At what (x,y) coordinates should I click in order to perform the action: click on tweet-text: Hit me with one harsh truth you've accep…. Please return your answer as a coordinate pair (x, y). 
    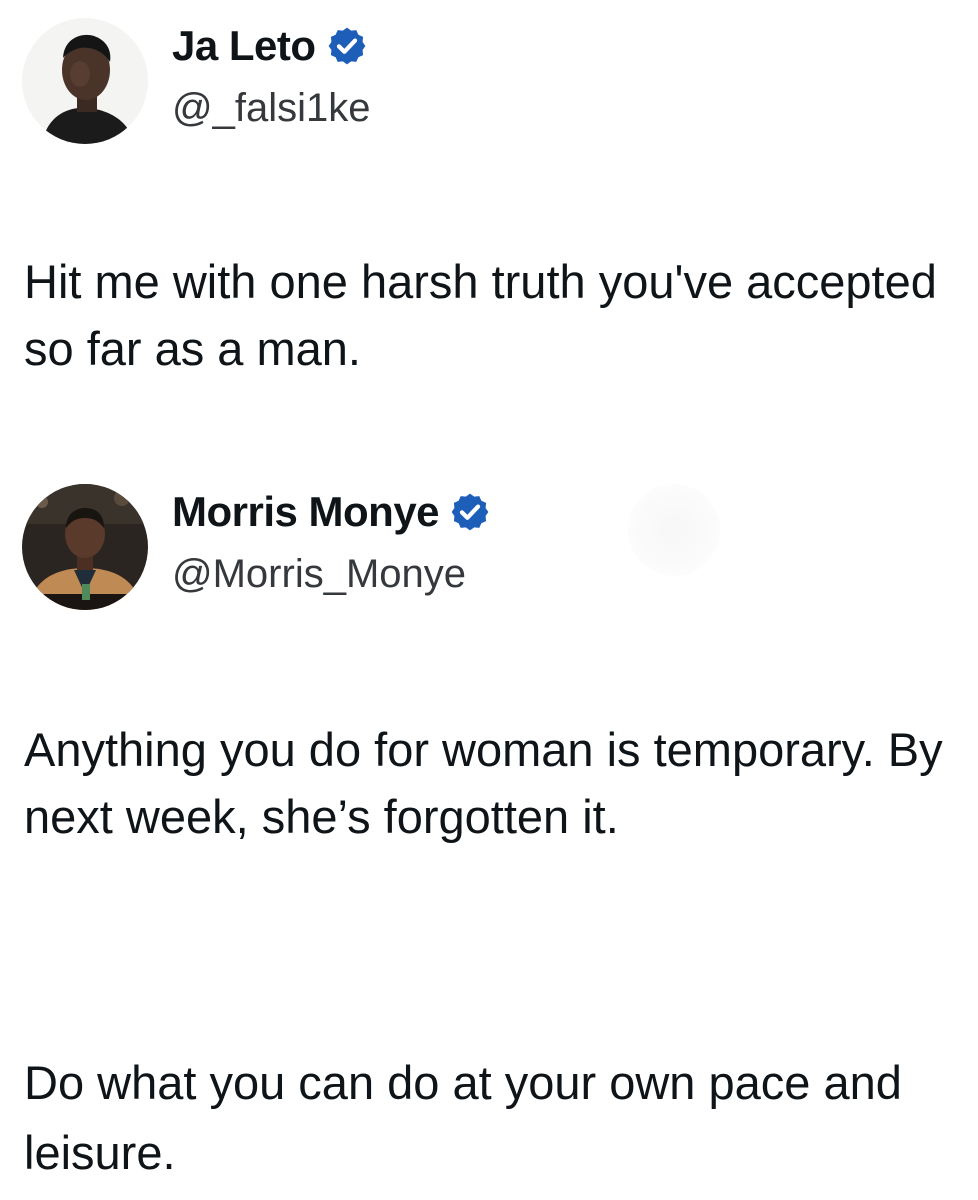
    Looking at the image, I should click on (480, 315).